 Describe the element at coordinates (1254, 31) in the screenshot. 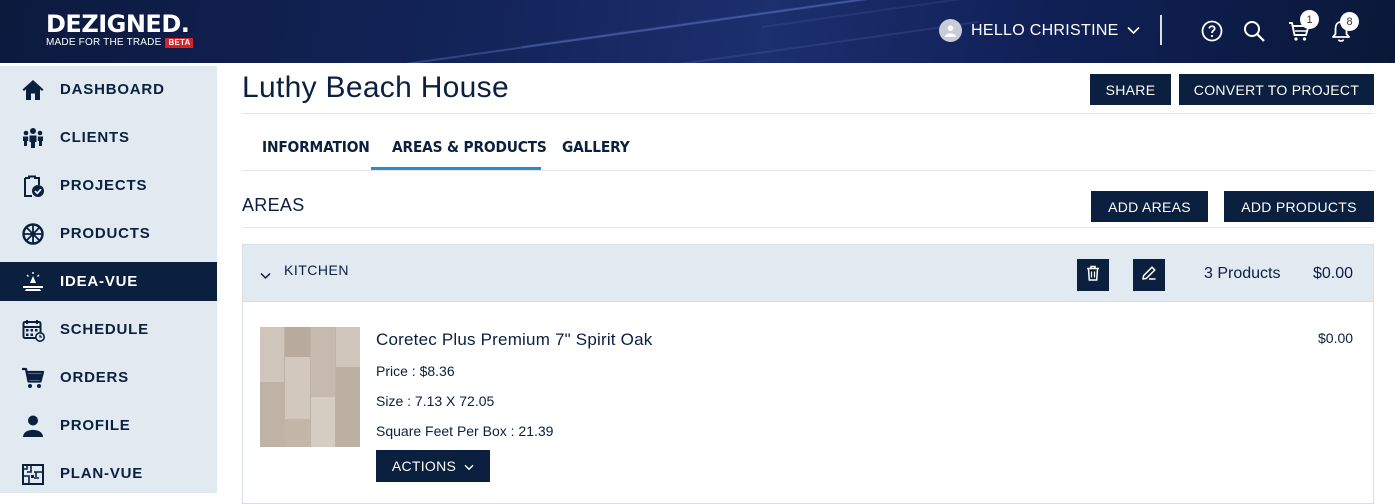

I see `search-icon` at that location.